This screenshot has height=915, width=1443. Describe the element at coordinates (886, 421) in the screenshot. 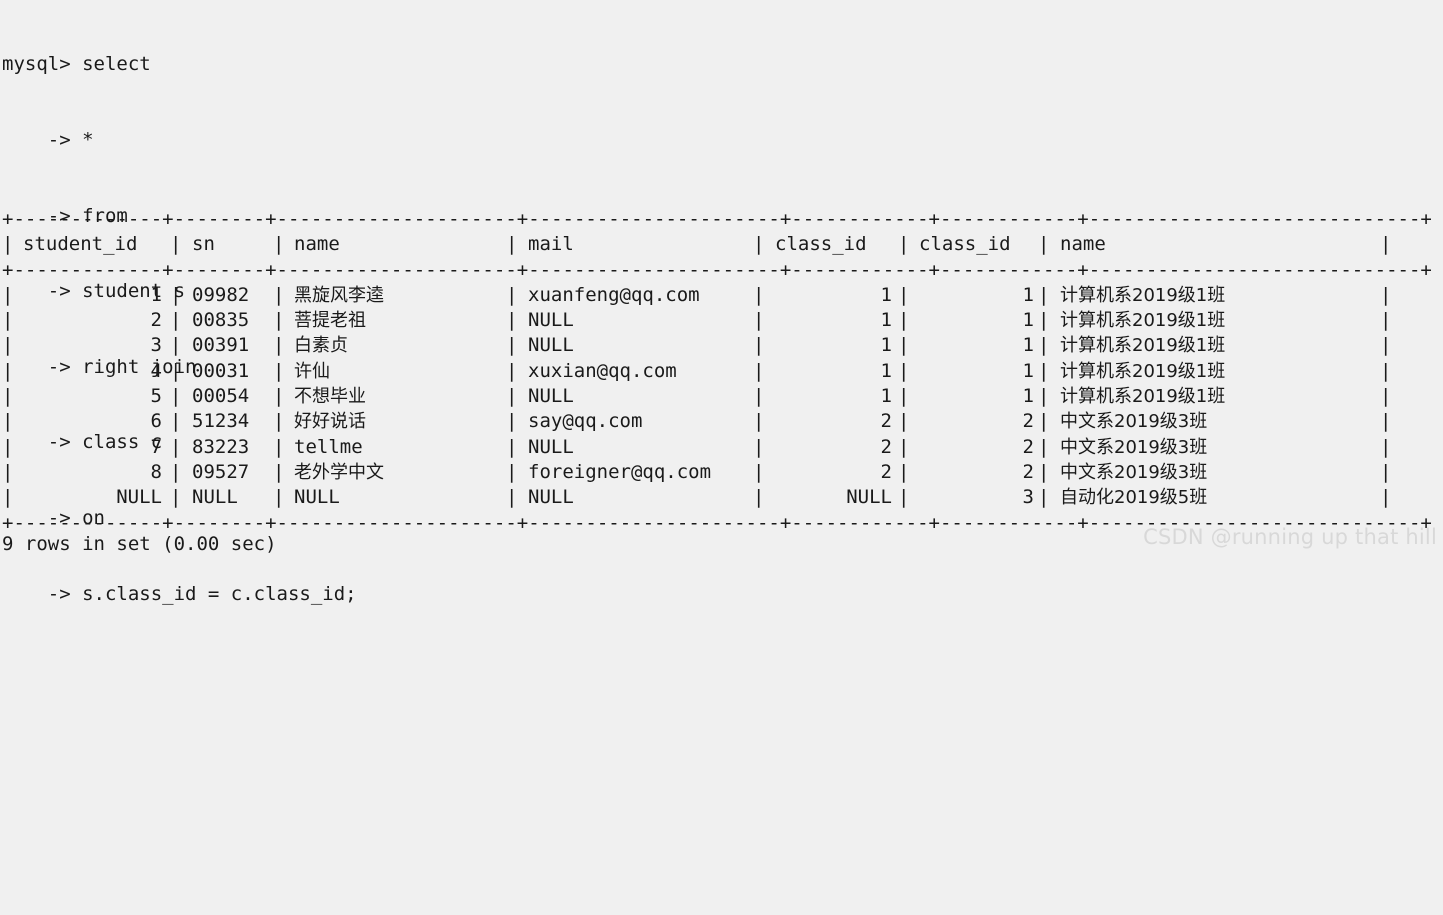

I see `cell-student-class-id: 2` at that location.